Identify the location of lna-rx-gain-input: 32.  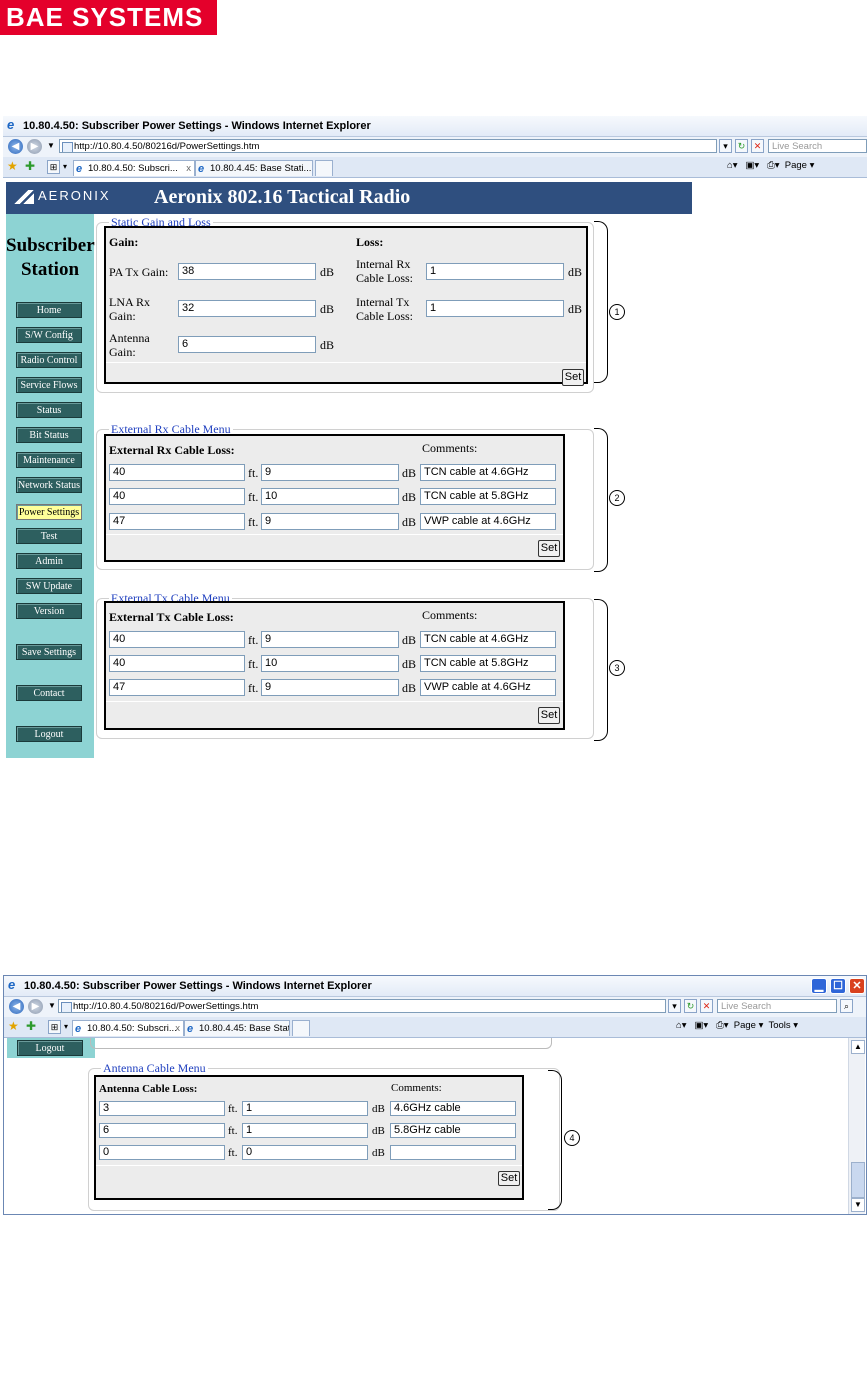
(247, 308).